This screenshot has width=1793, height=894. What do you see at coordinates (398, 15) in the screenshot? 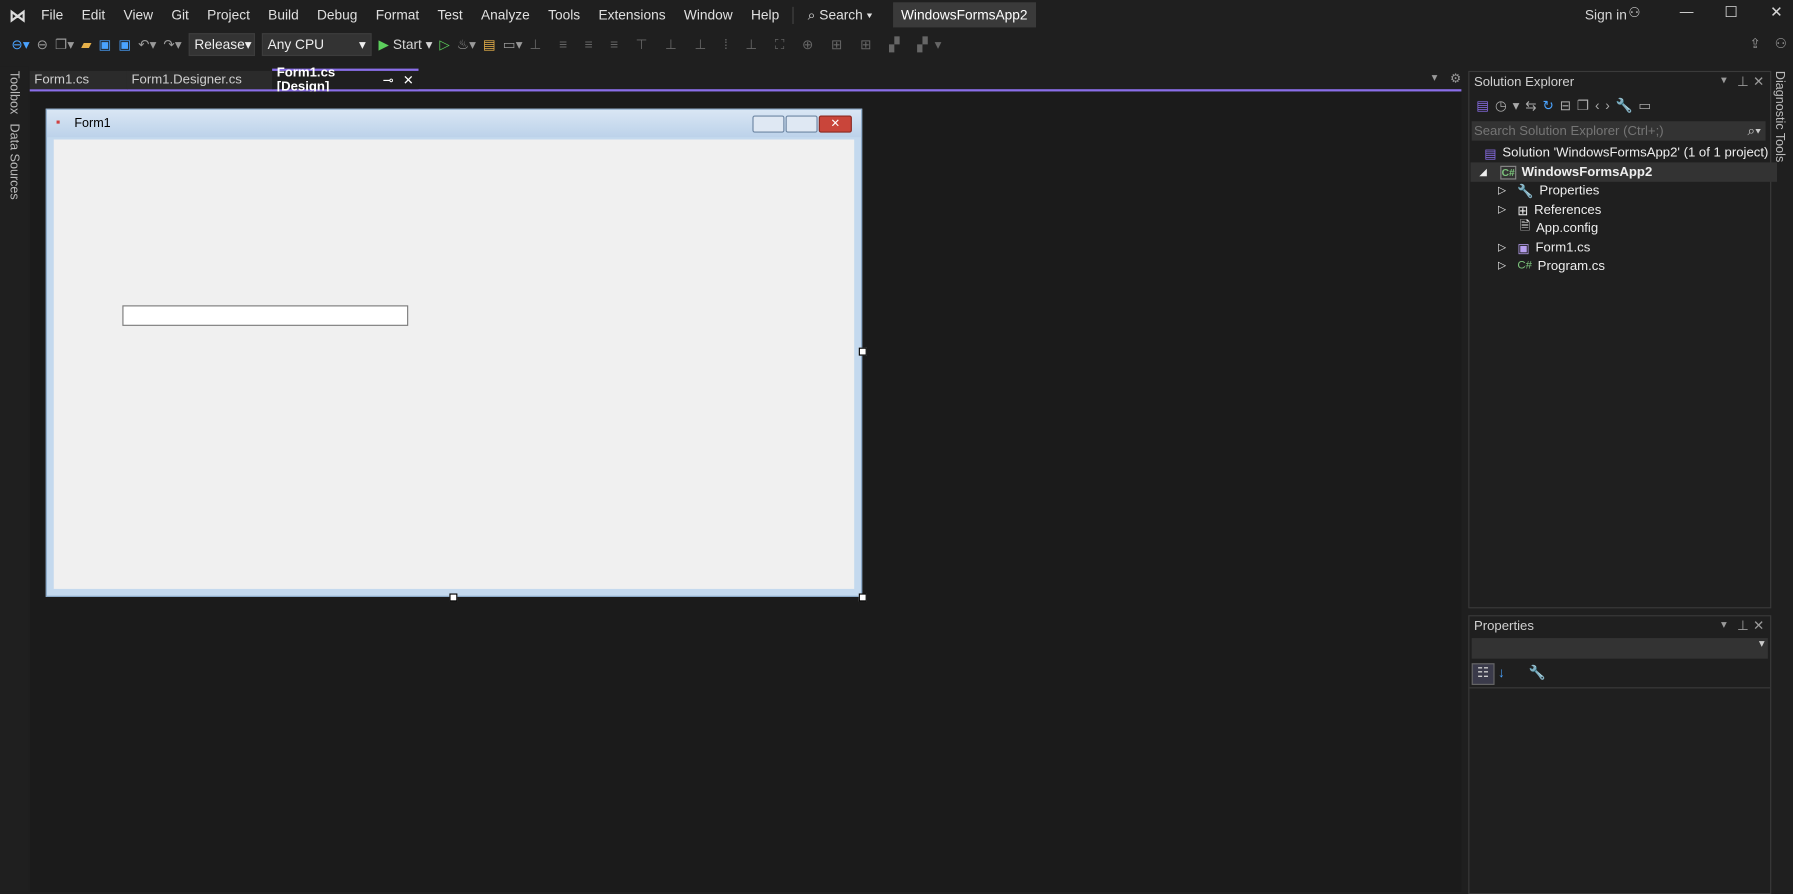
I see `menu-format: Format` at bounding box center [398, 15].